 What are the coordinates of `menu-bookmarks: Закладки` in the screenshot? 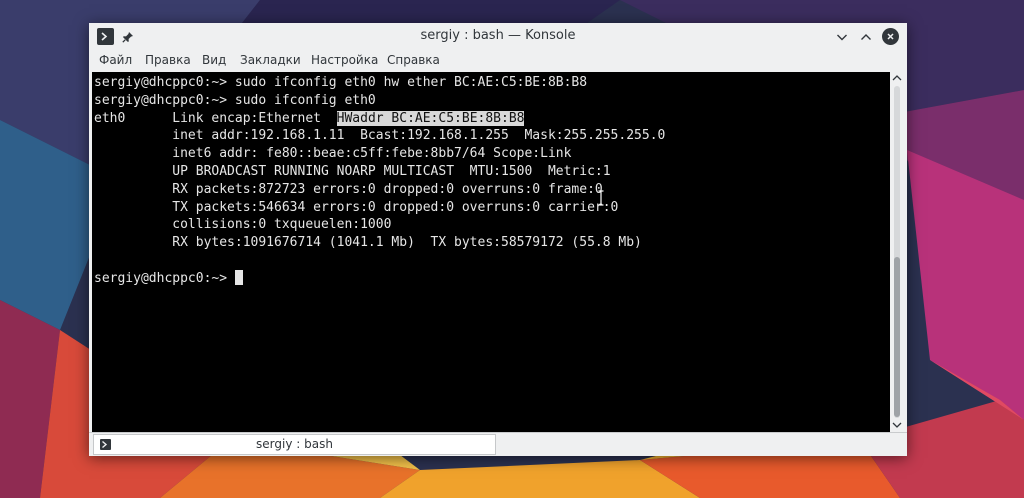 It's located at (270, 60).